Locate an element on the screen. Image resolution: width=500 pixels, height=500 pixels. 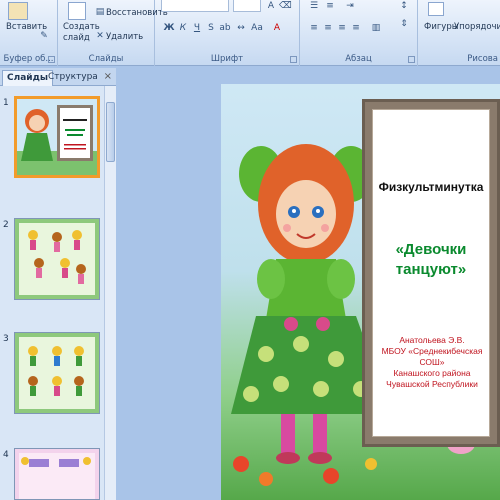
strike-icon: ab is located at coordinates (225, 28).